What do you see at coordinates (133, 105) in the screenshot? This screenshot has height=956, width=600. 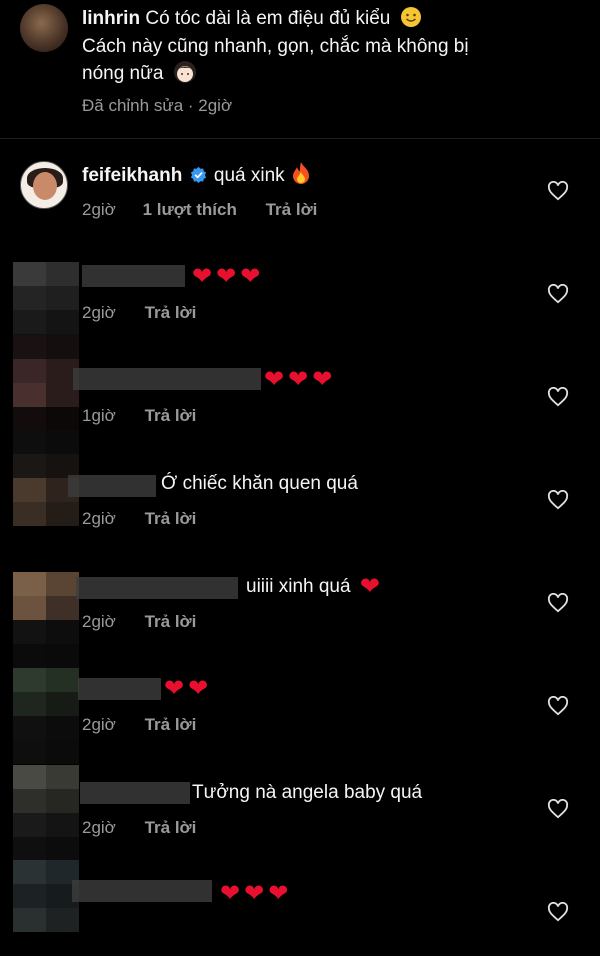 I see `edited-label: Đã chỉnh sửa` at bounding box center [133, 105].